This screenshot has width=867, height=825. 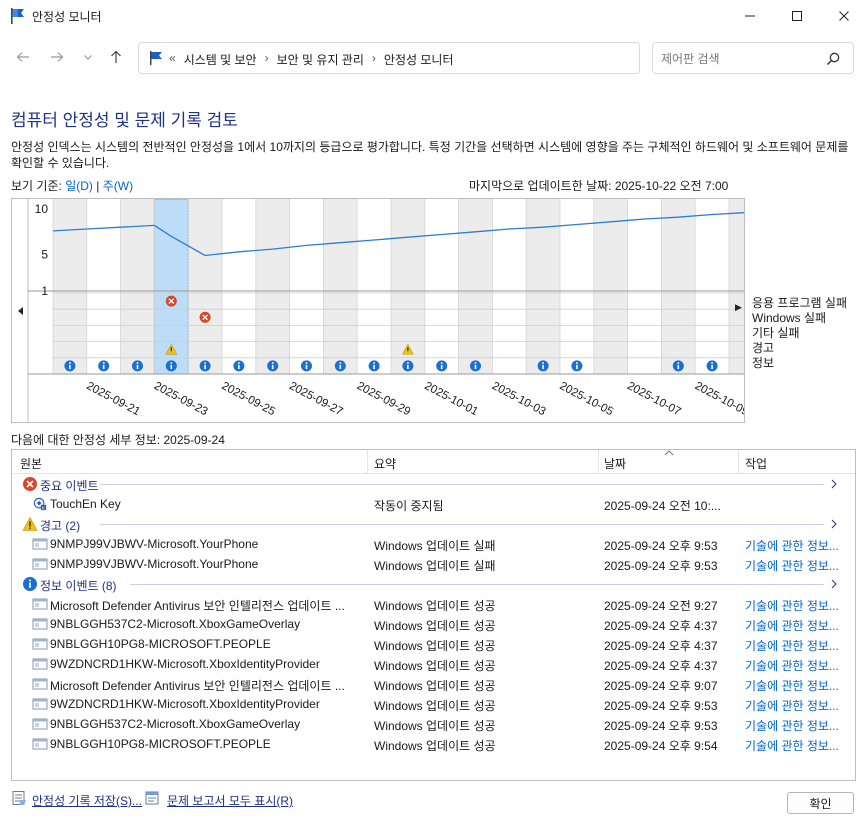 What do you see at coordinates (763, 363) in the screenshot?
I see `legend-information: 정보` at bounding box center [763, 363].